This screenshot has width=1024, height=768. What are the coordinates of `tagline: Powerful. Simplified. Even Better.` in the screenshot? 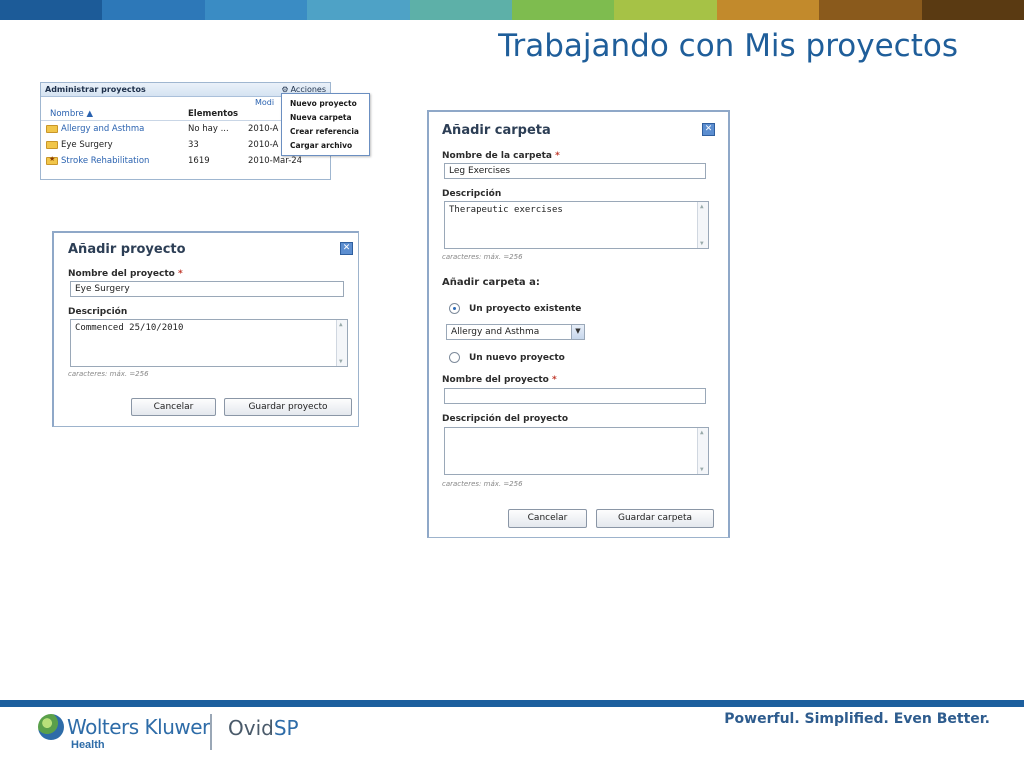 It's located at (857, 719).